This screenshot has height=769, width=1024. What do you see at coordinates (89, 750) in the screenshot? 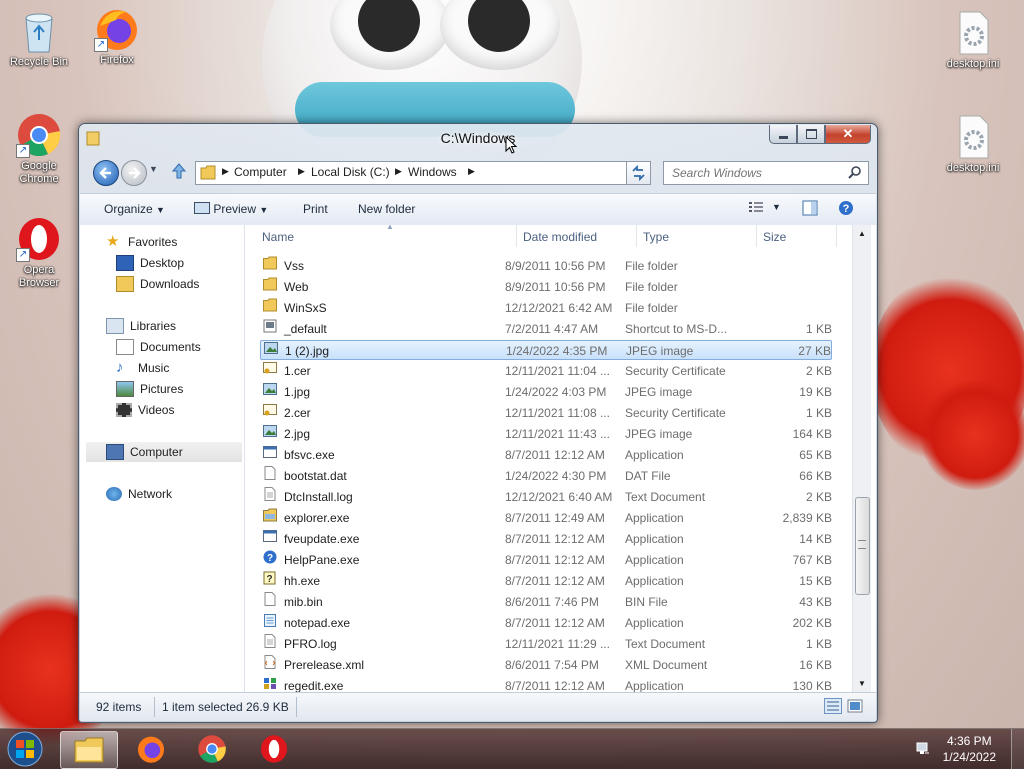
I see `taskbar-explorer-button` at bounding box center [89, 750].